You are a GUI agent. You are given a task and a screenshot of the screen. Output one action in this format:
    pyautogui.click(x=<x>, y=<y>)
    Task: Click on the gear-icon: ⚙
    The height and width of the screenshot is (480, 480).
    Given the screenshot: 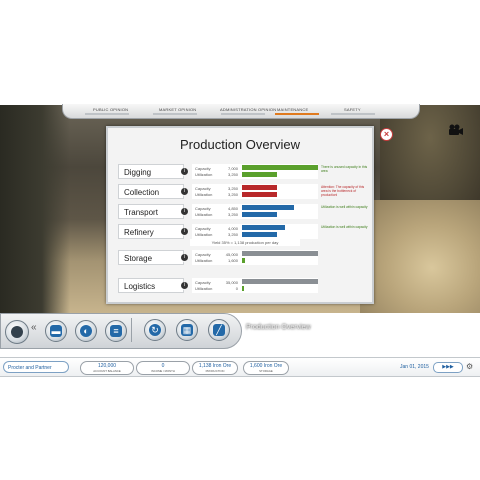 What is the action you would take?
    pyautogui.click(x=469, y=367)
    